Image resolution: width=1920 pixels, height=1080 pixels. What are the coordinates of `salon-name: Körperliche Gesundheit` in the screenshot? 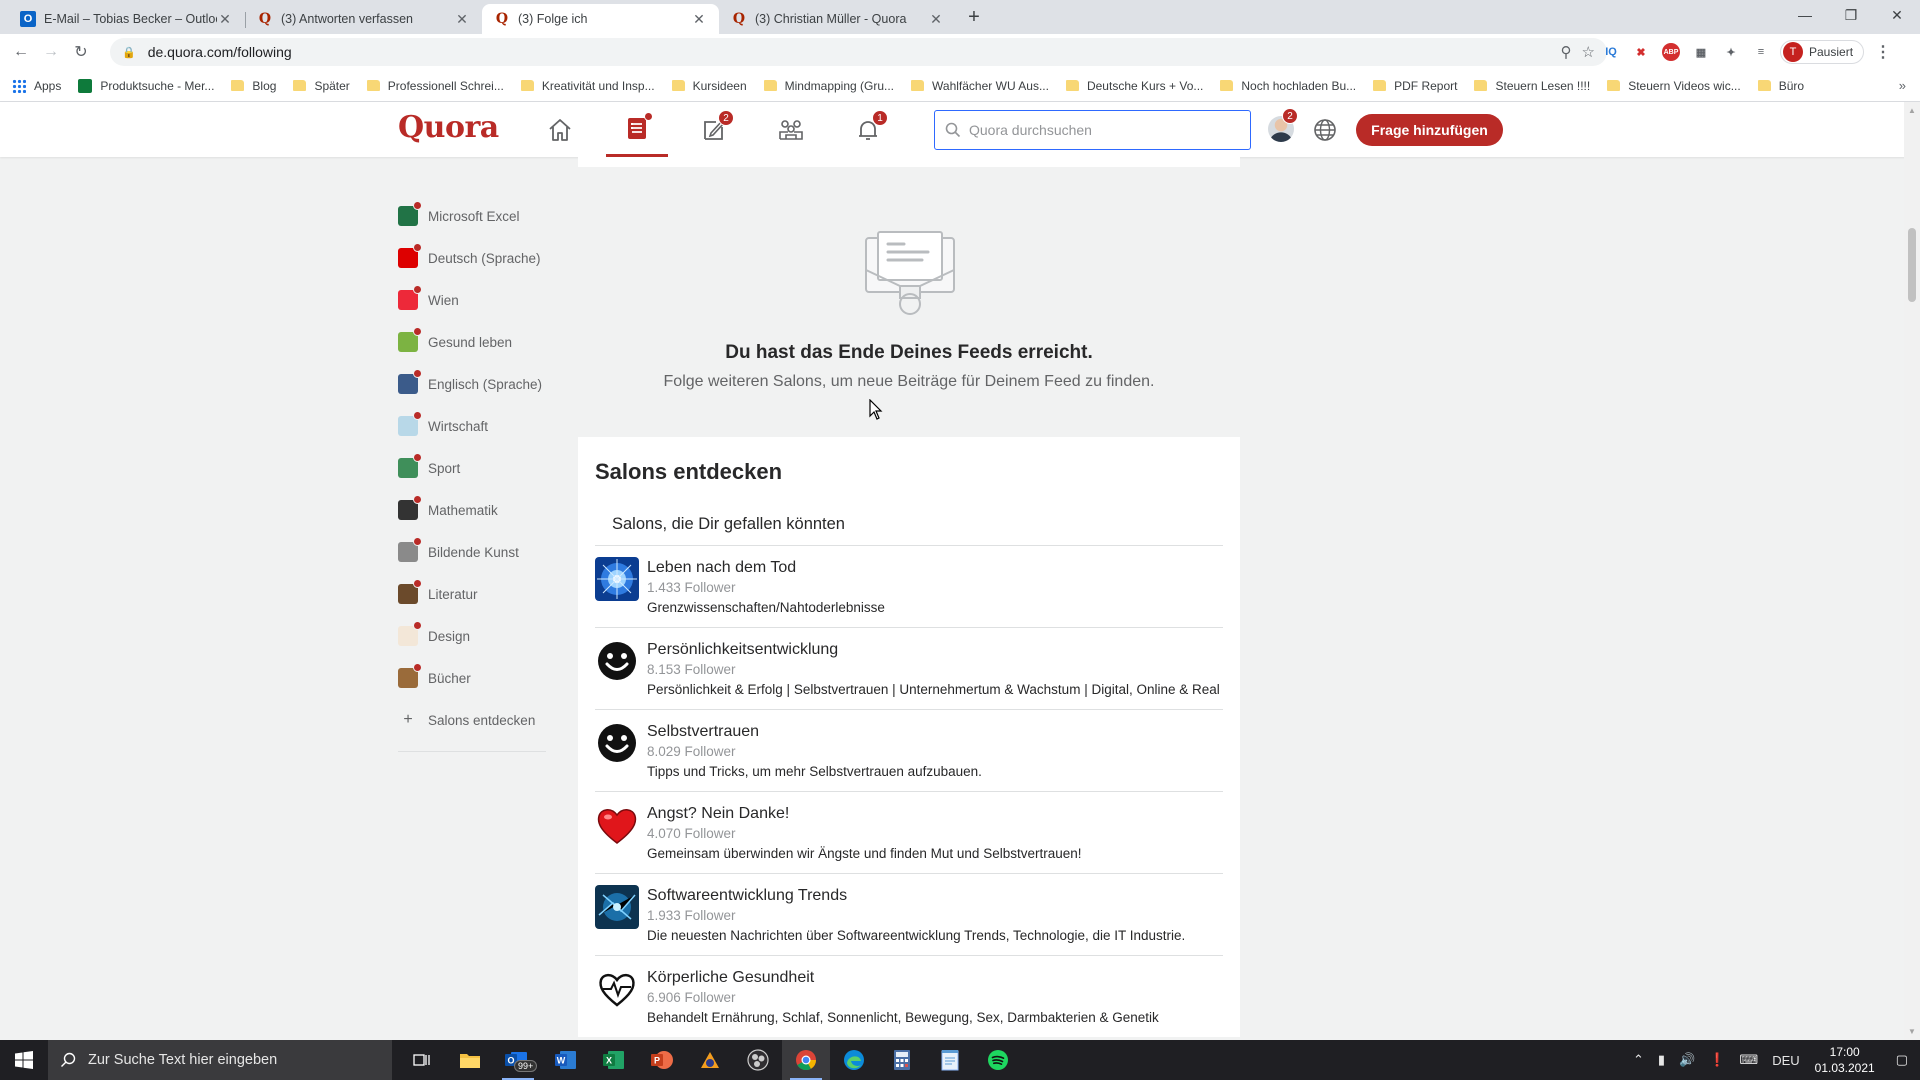 It's located at (935, 977).